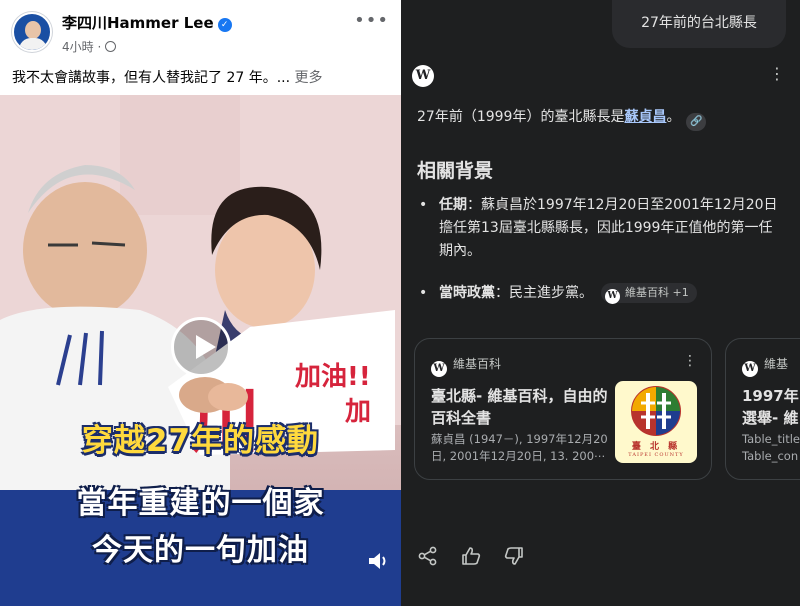  Describe the element at coordinates (771, 448) in the screenshot. I see `card-snippet: Table_title Table_con` at that location.